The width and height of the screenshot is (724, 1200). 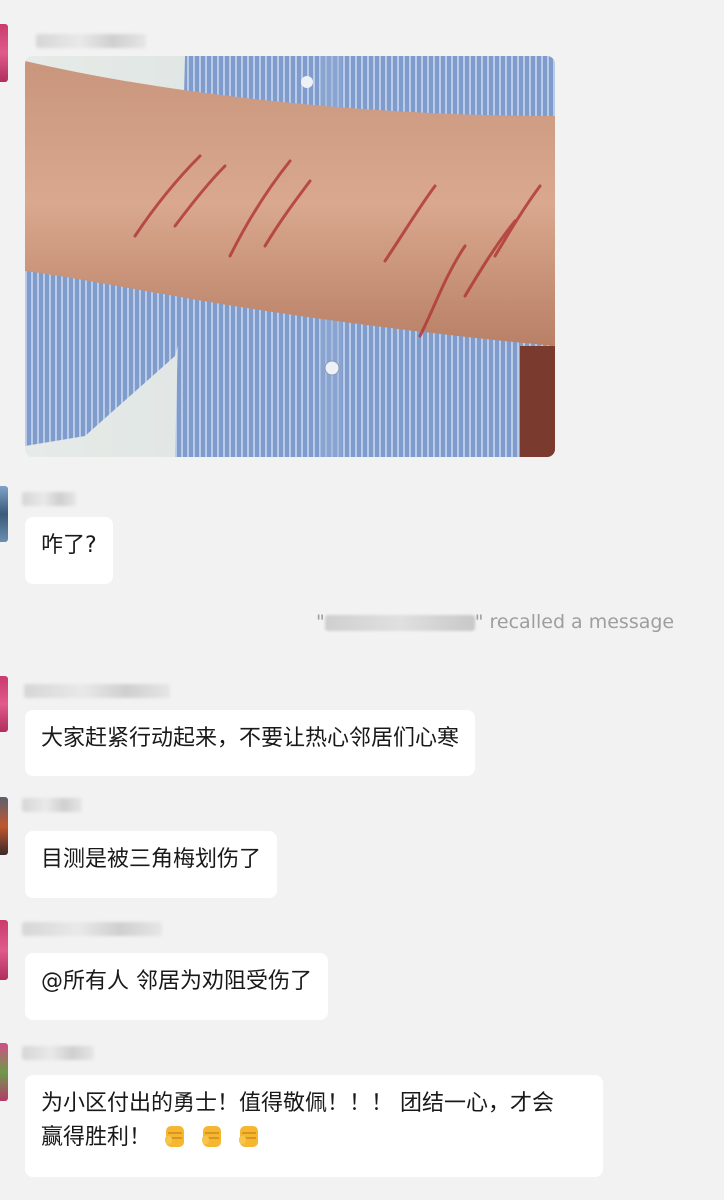 What do you see at coordinates (495, 622) in the screenshot?
I see `recall-notice: " " recalled a message` at bounding box center [495, 622].